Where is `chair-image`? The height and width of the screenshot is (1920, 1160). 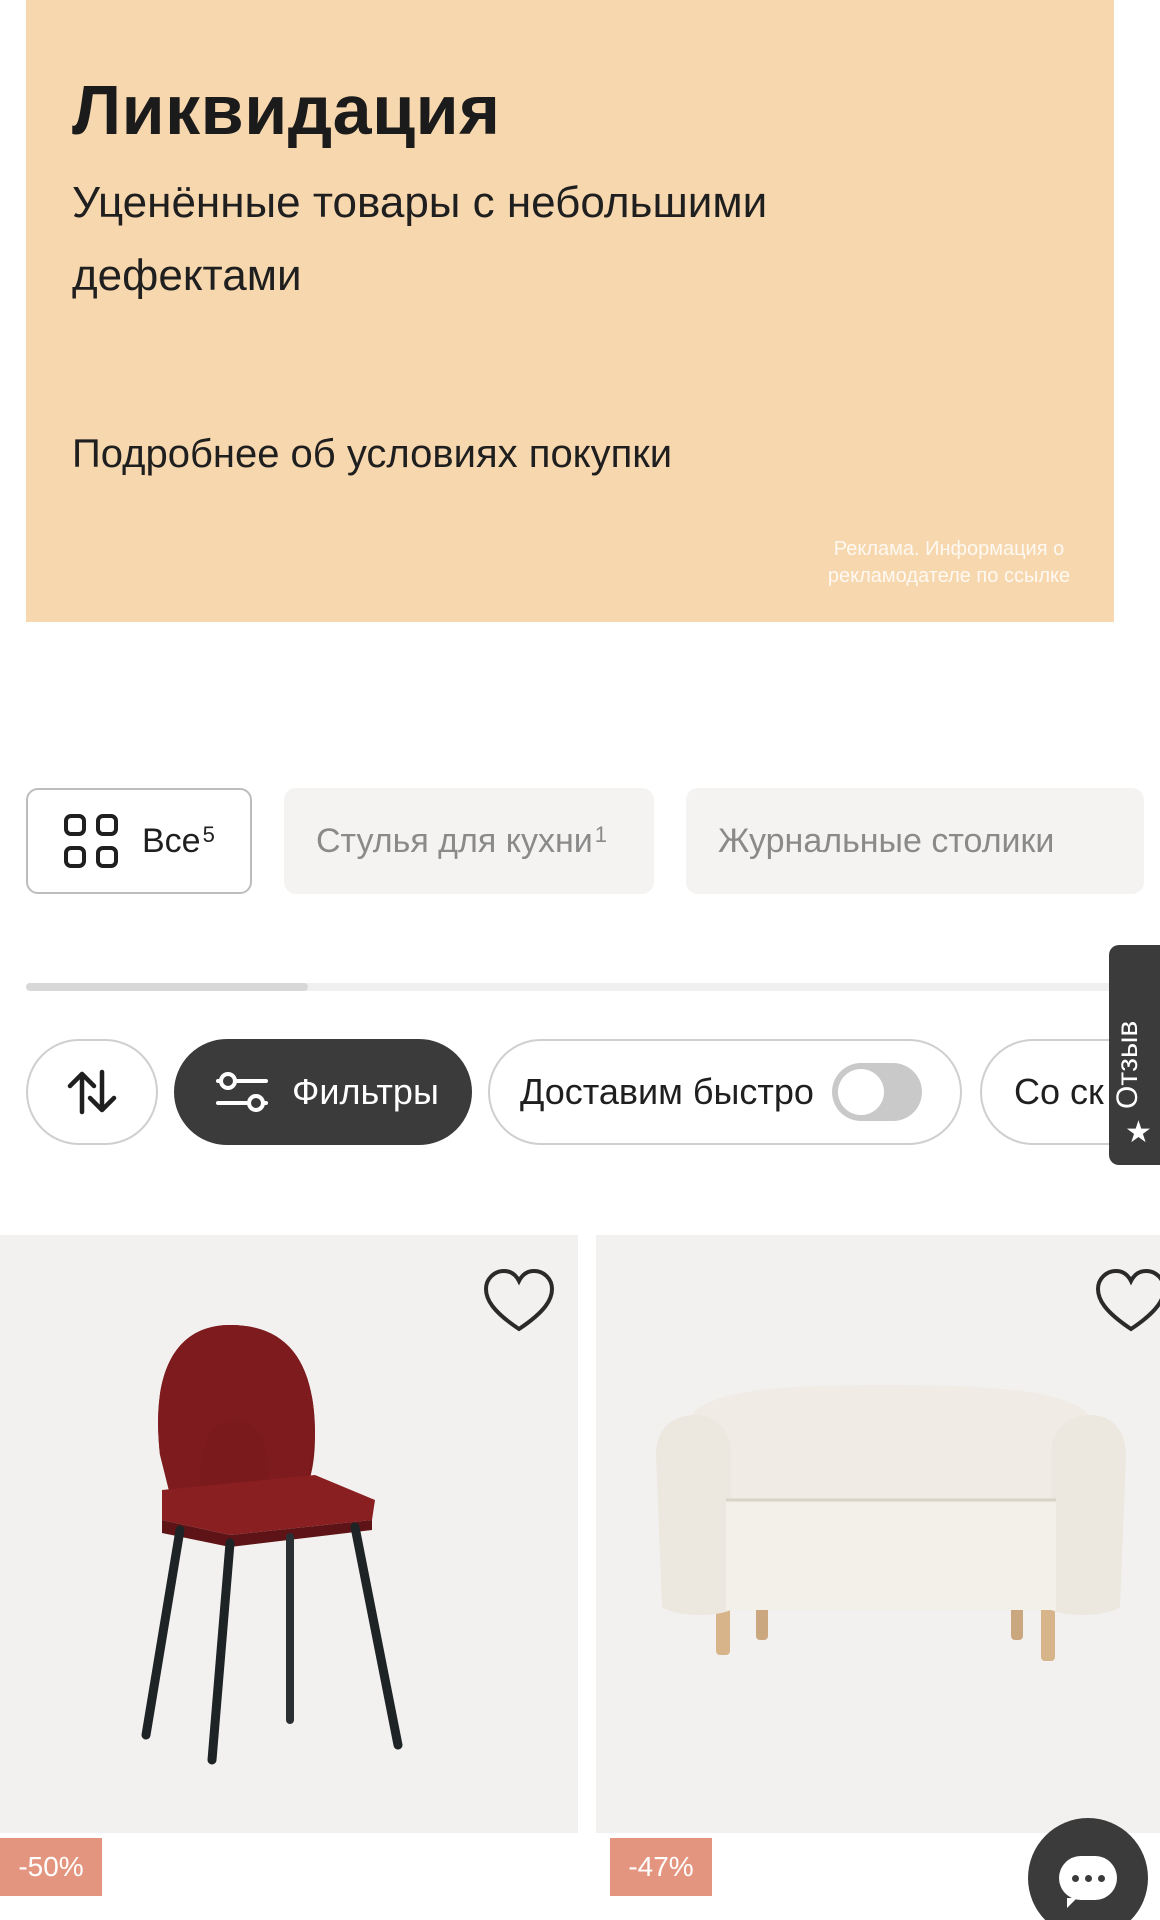
chair-image is located at coordinates (272, 1545).